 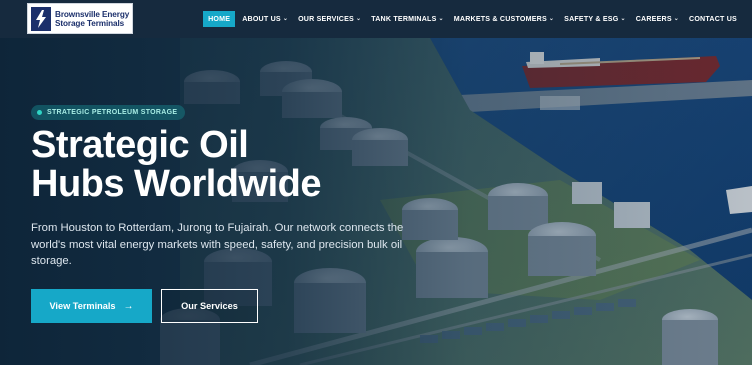 I want to click on hero-badge-label: STRATEGIC PETROLEUM STORAGE, so click(x=112, y=112).